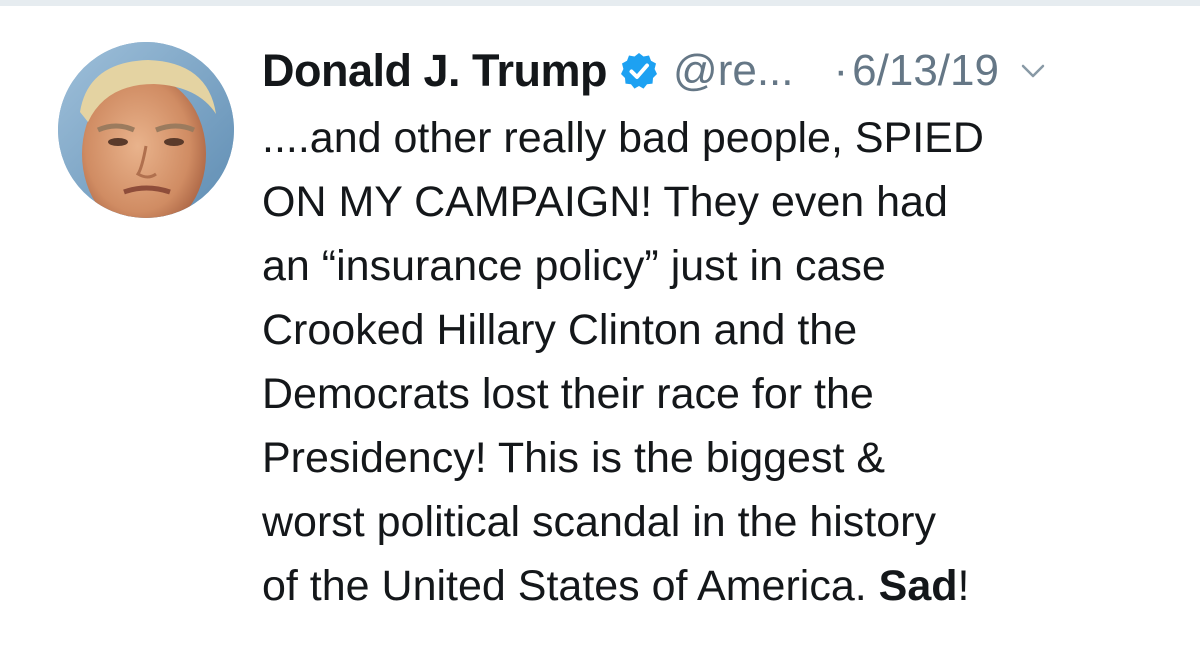 This screenshot has width=1200, height=650. I want to click on chevron-down-icon, so click(1033, 71).